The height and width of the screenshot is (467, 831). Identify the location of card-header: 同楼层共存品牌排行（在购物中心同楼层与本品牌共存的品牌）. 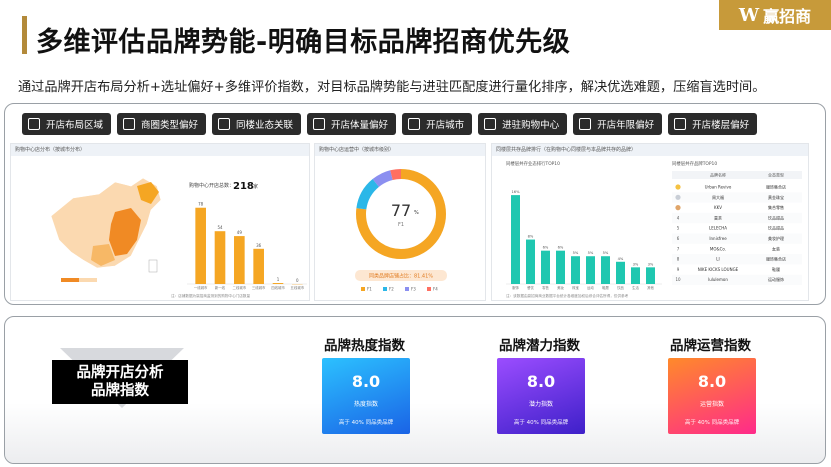
(650, 150).